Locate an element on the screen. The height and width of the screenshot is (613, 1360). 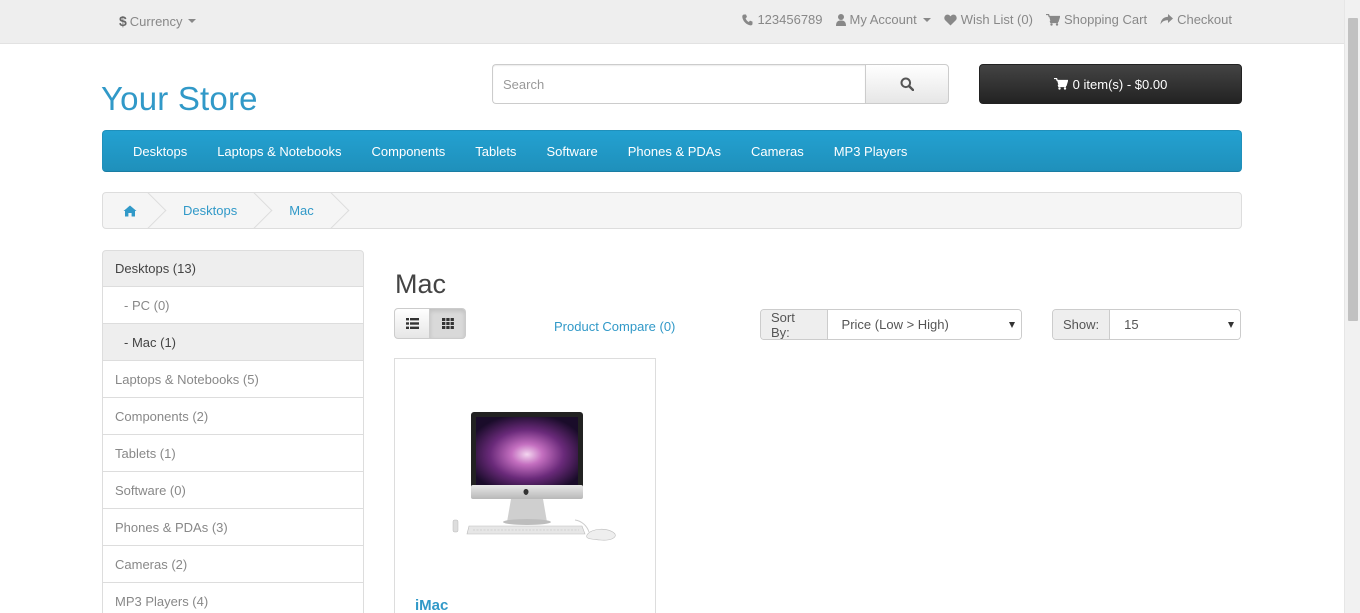
breadcrumb-item-mac: Mac is located at coordinates (301, 210).